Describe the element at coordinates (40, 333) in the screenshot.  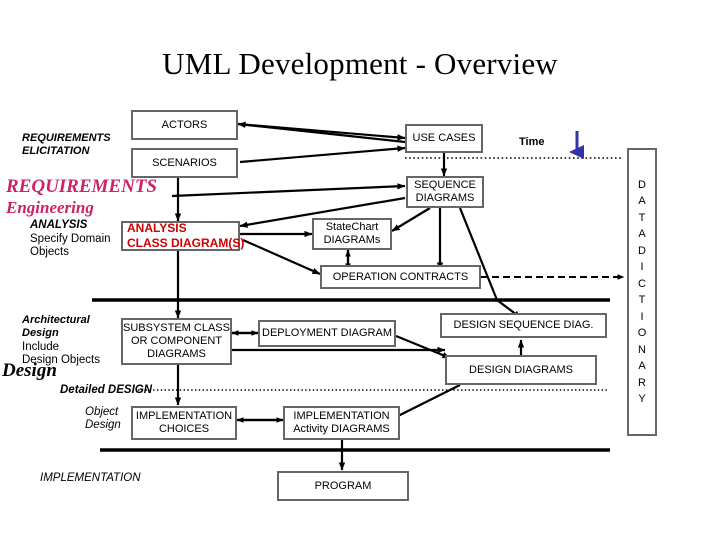
I see `label-architectural-design-line2: Design` at that location.